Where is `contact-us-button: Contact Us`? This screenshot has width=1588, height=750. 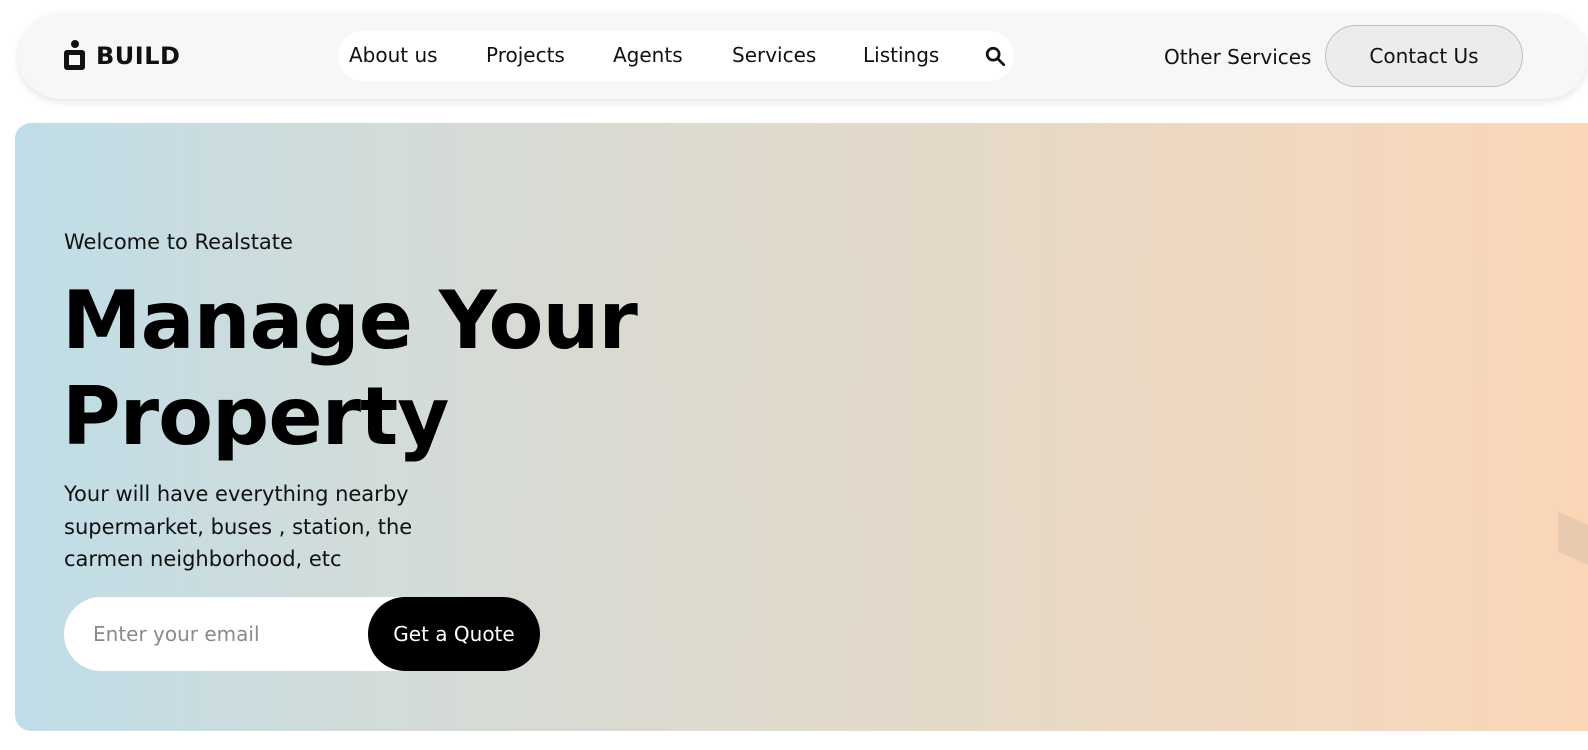
contact-us-button: Contact Us is located at coordinates (1424, 56).